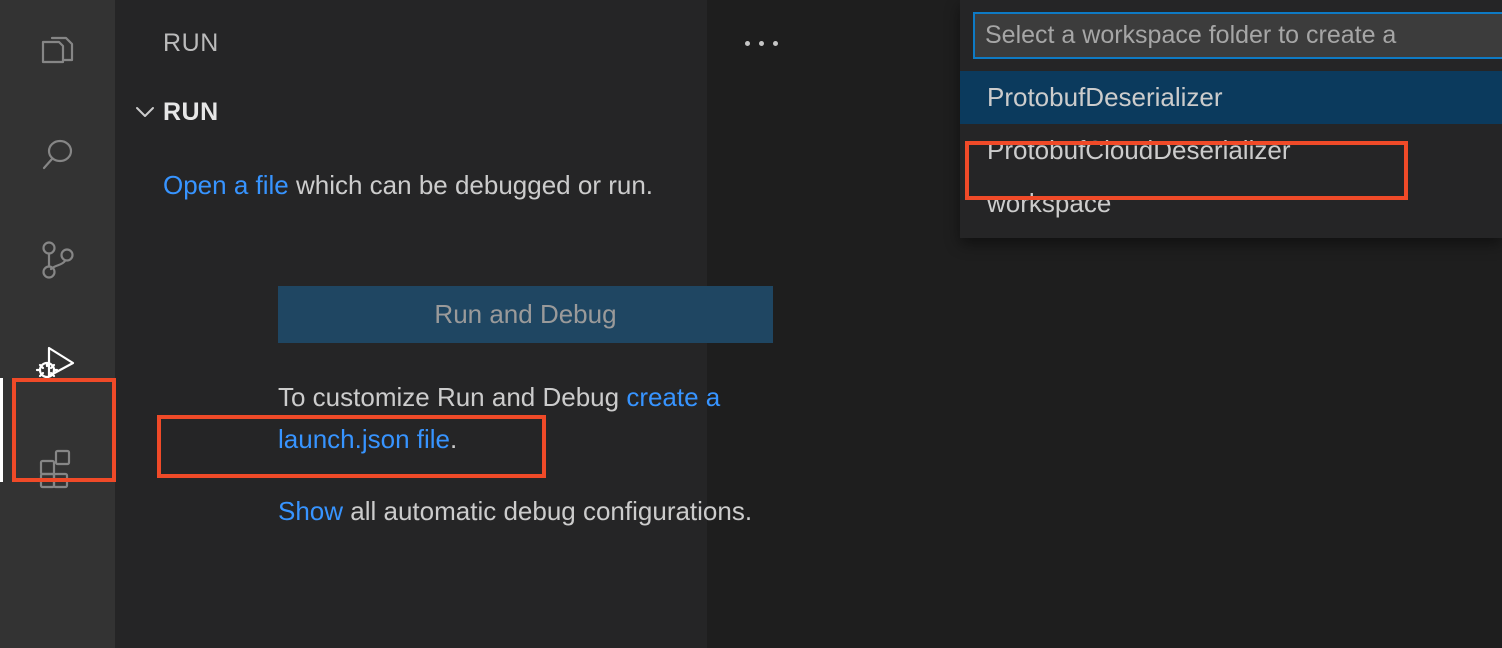  I want to click on quick-pick-item-protobuf-cloud-deserializer: ProtobufCloudDeserializer, so click(1231, 150).